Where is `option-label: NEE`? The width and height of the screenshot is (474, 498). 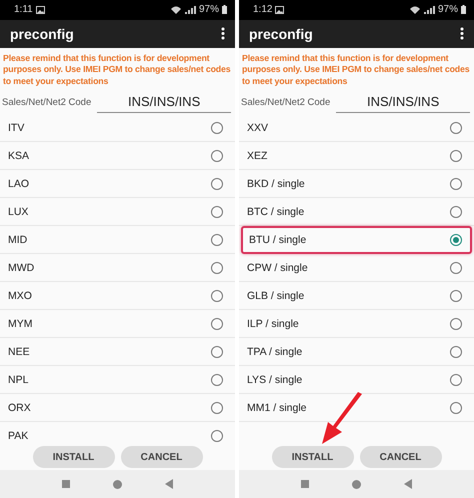
option-label: NEE is located at coordinates (19, 352).